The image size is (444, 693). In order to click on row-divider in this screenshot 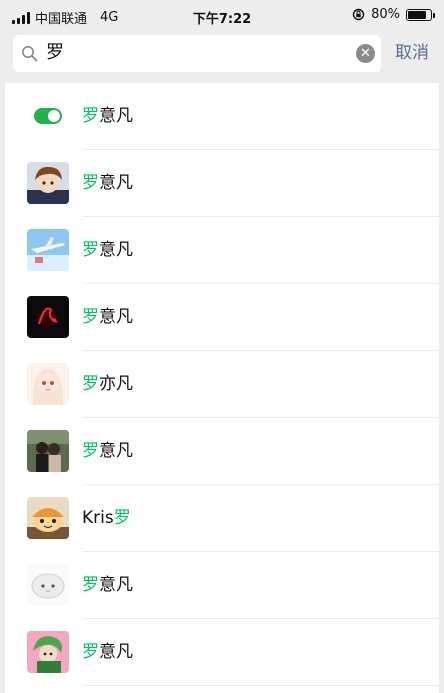, I will do `click(260, 685)`.